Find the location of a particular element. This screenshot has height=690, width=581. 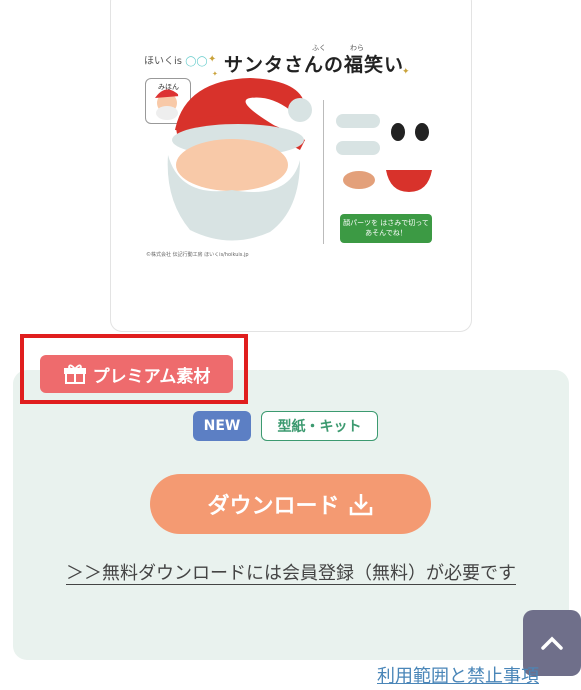

tag-new: NEW is located at coordinates (222, 426).